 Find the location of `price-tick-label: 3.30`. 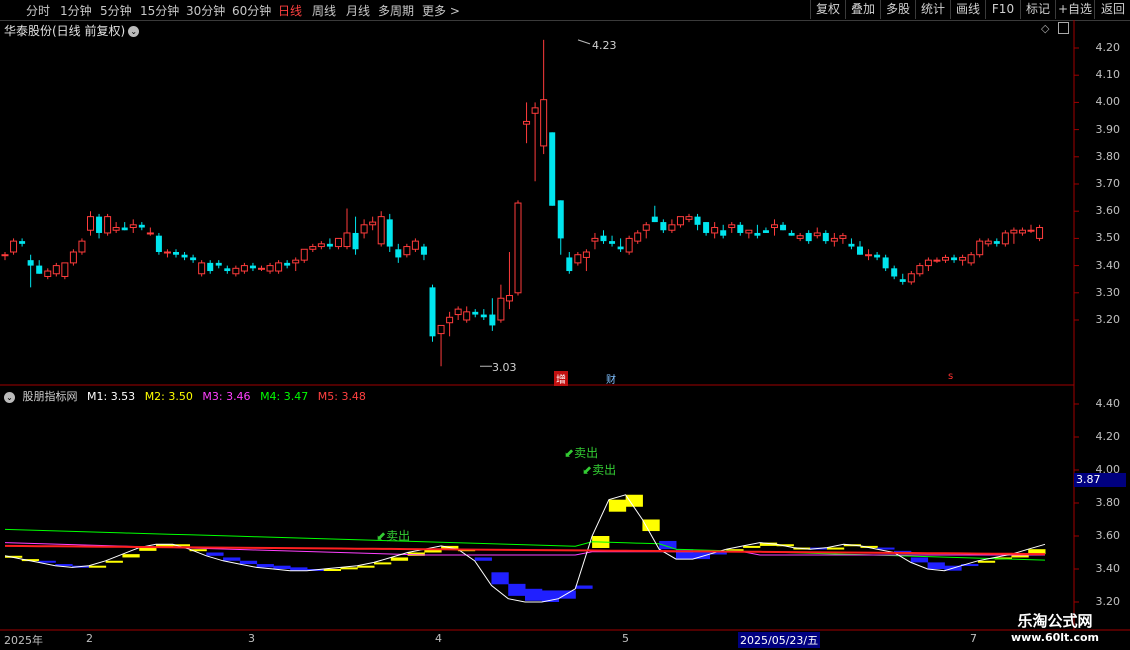

price-tick-label: 3.30 is located at coordinates (1108, 292).